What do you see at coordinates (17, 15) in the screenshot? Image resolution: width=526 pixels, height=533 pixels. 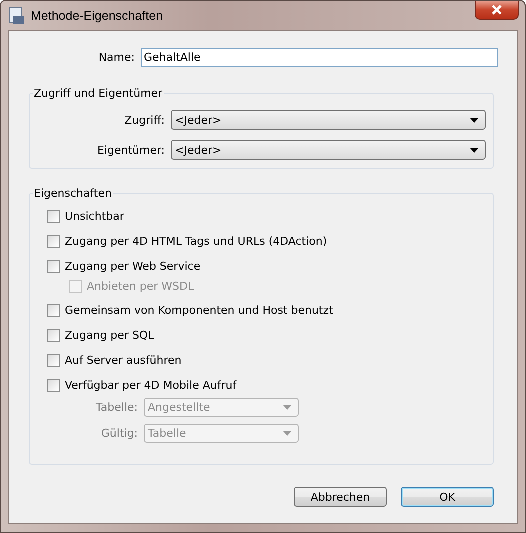 I see `app-icon` at bounding box center [17, 15].